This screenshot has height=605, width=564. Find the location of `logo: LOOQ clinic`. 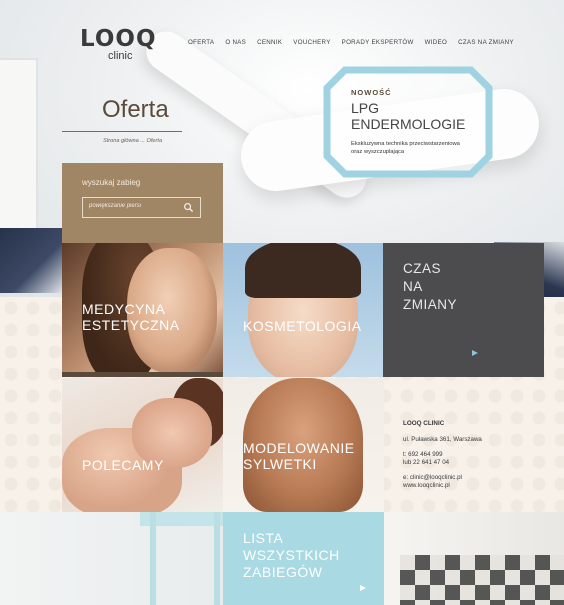

logo: LOOQ clinic is located at coordinates (118, 44).